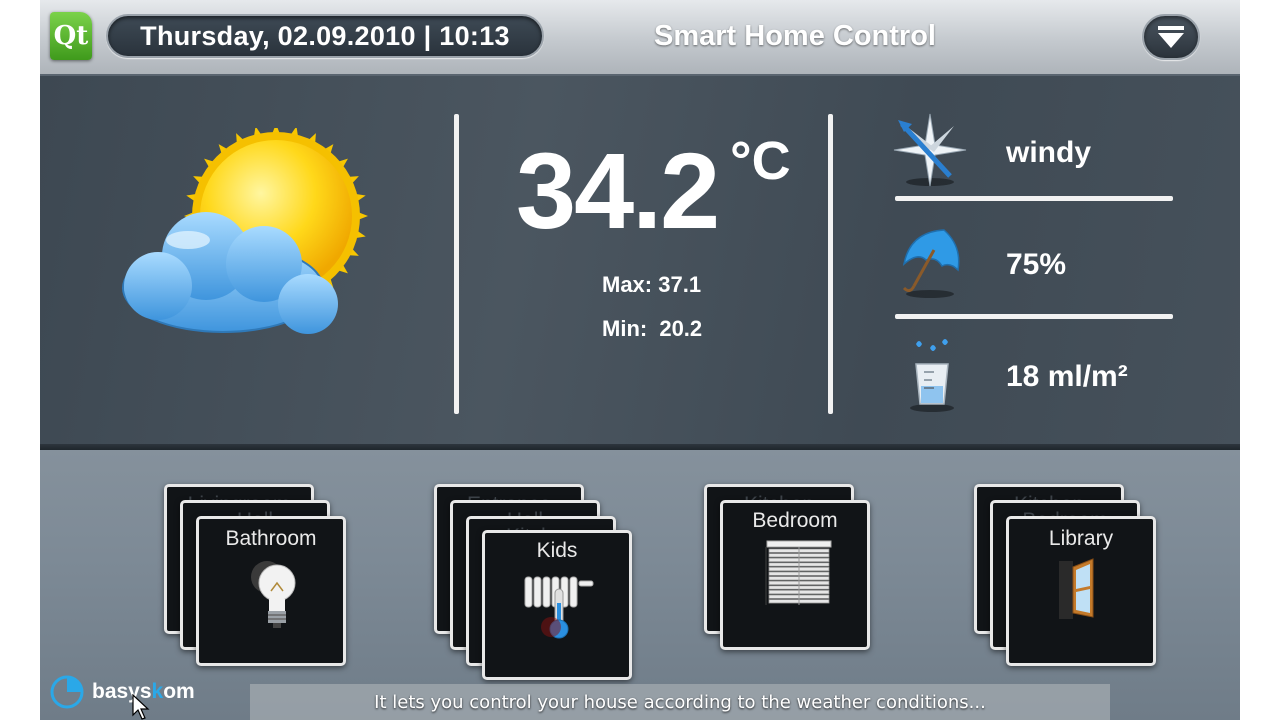 The image size is (1280, 720). Describe the element at coordinates (681, 328) in the screenshot. I see `min-value: 20.2` at that location.